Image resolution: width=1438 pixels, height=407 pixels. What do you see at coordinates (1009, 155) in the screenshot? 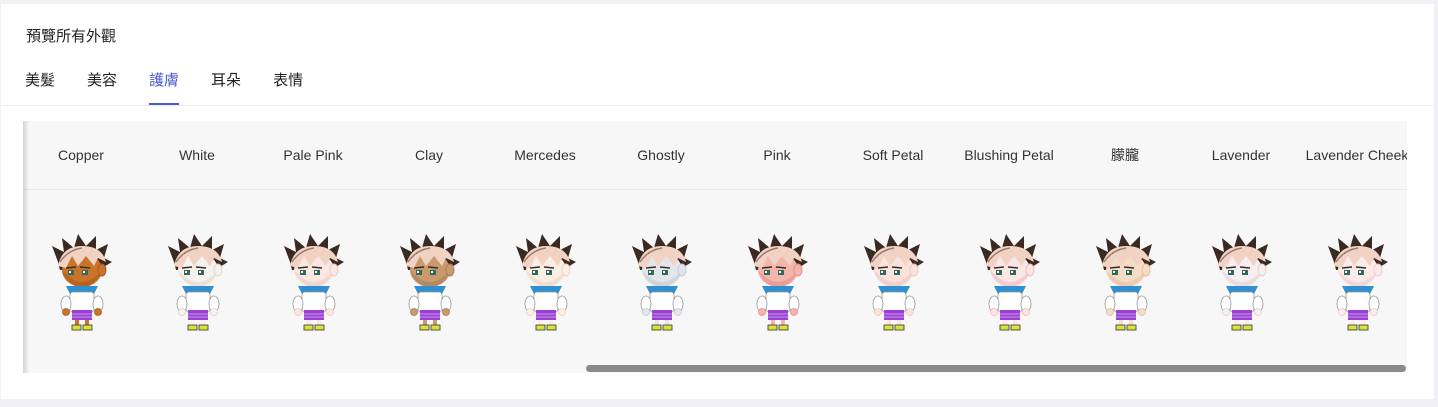
I see `skin-name-header: Blushing Petal` at bounding box center [1009, 155].